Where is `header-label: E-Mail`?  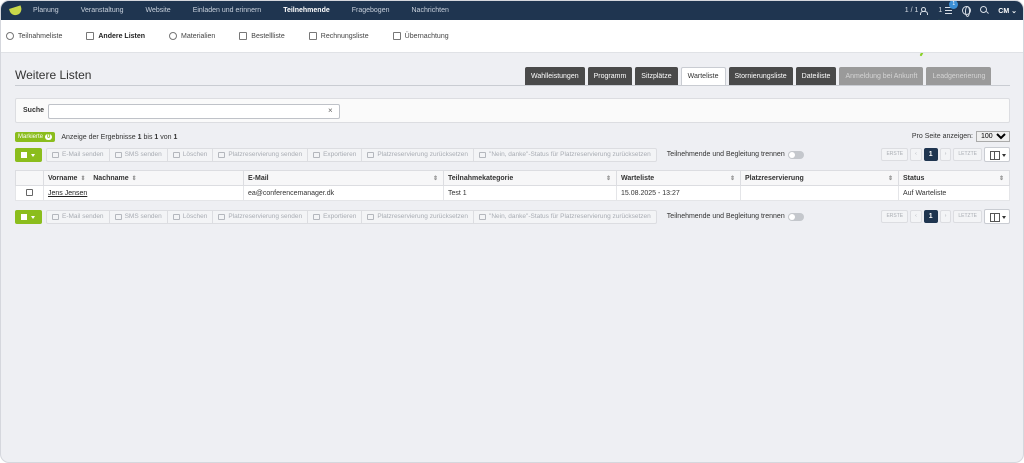
header-label: E-Mail is located at coordinates (258, 178).